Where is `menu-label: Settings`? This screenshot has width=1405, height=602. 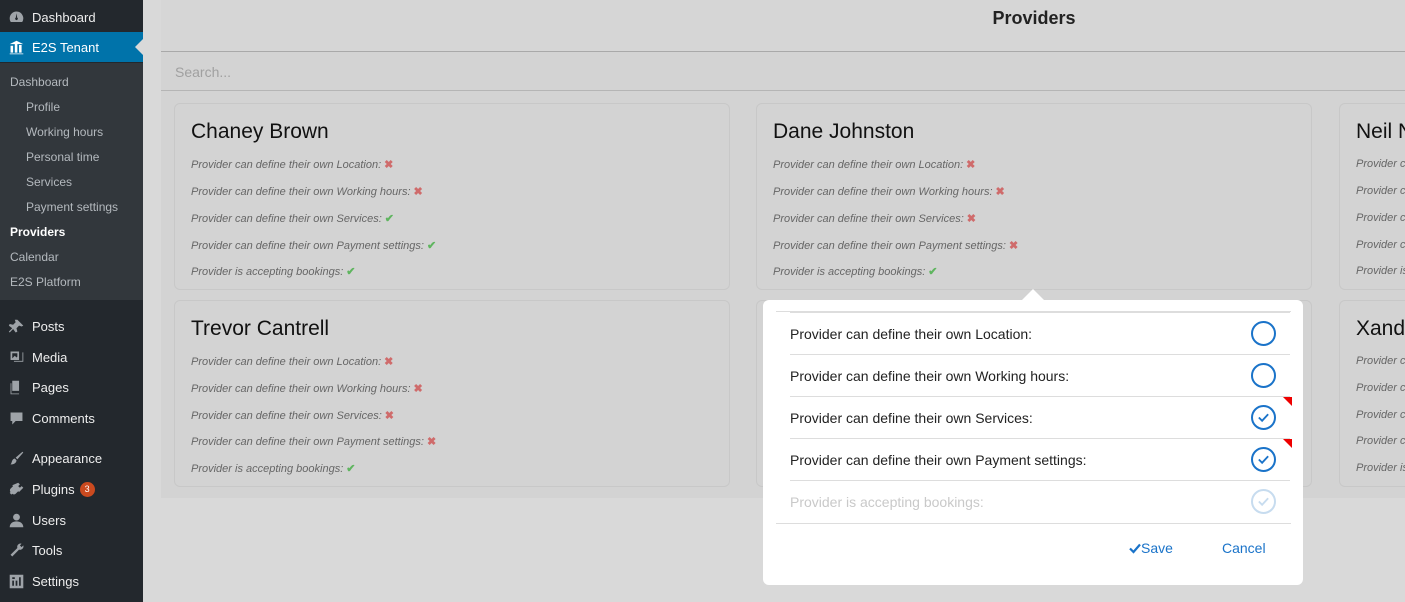
menu-label: Settings is located at coordinates (55, 581).